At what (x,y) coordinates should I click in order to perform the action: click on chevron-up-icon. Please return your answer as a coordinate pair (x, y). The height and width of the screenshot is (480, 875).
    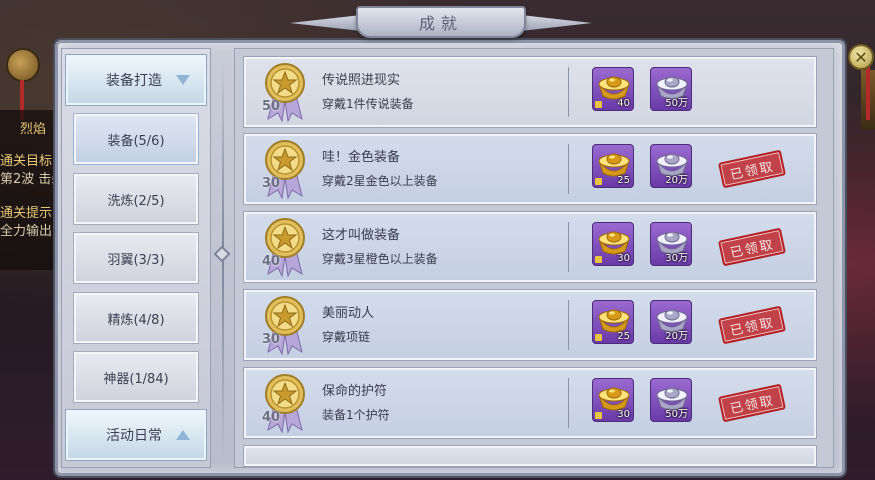
    Looking at the image, I should click on (183, 435).